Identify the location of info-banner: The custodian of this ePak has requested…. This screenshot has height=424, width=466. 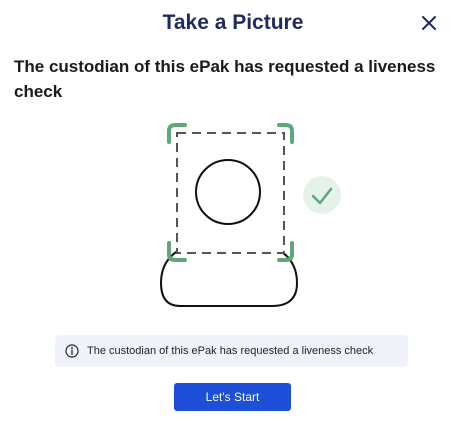
(231, 351).